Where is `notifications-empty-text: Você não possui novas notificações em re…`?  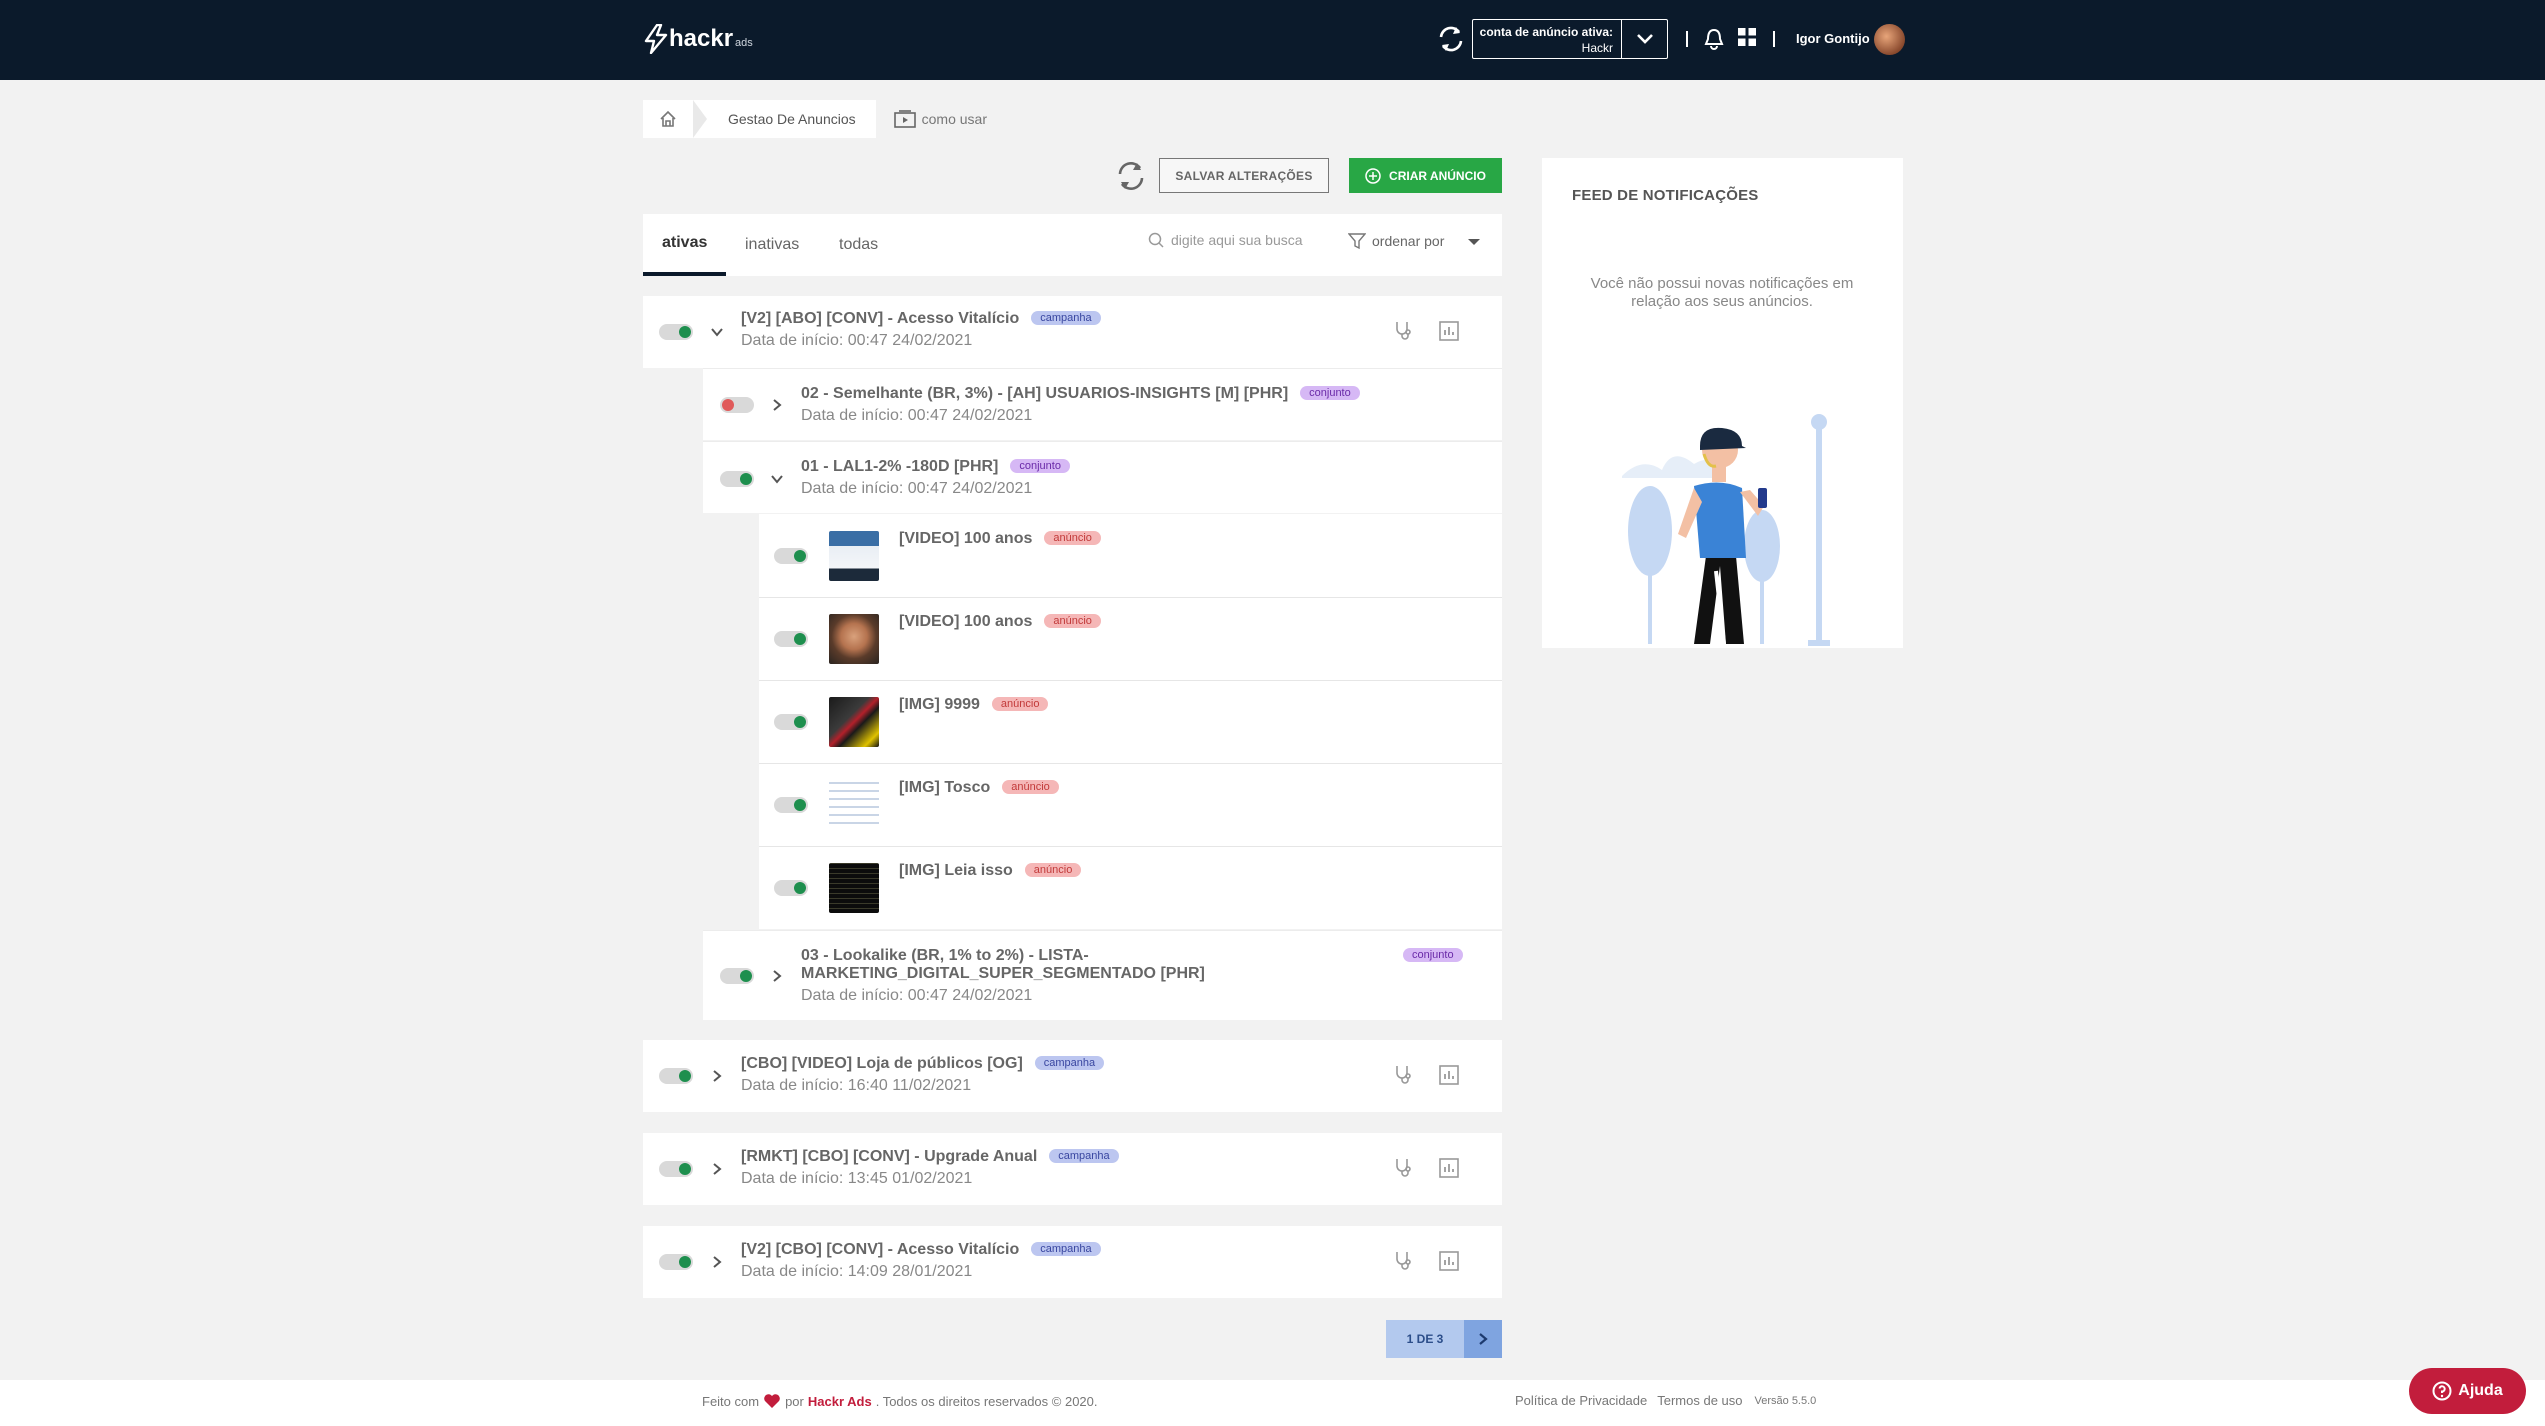
notifications-empty-text: Você não possui novas notificações em re… is located at coordinates (1722, 292).